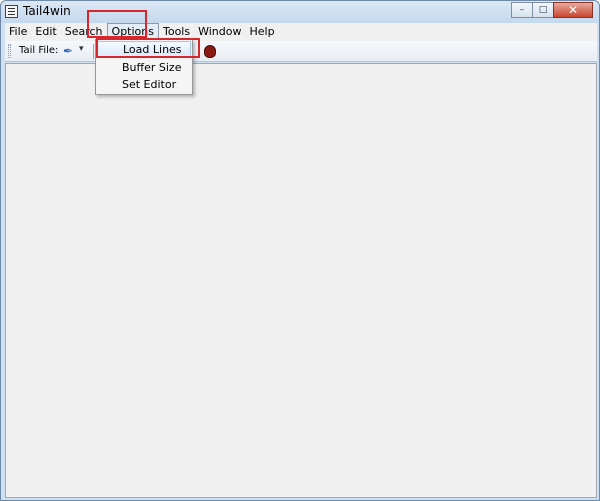 The image size is (600, 501). What do you see at coordinates (45, 32) in the screenshot?
I see `menu-edit: Edit` at bounding box center [45, 32].